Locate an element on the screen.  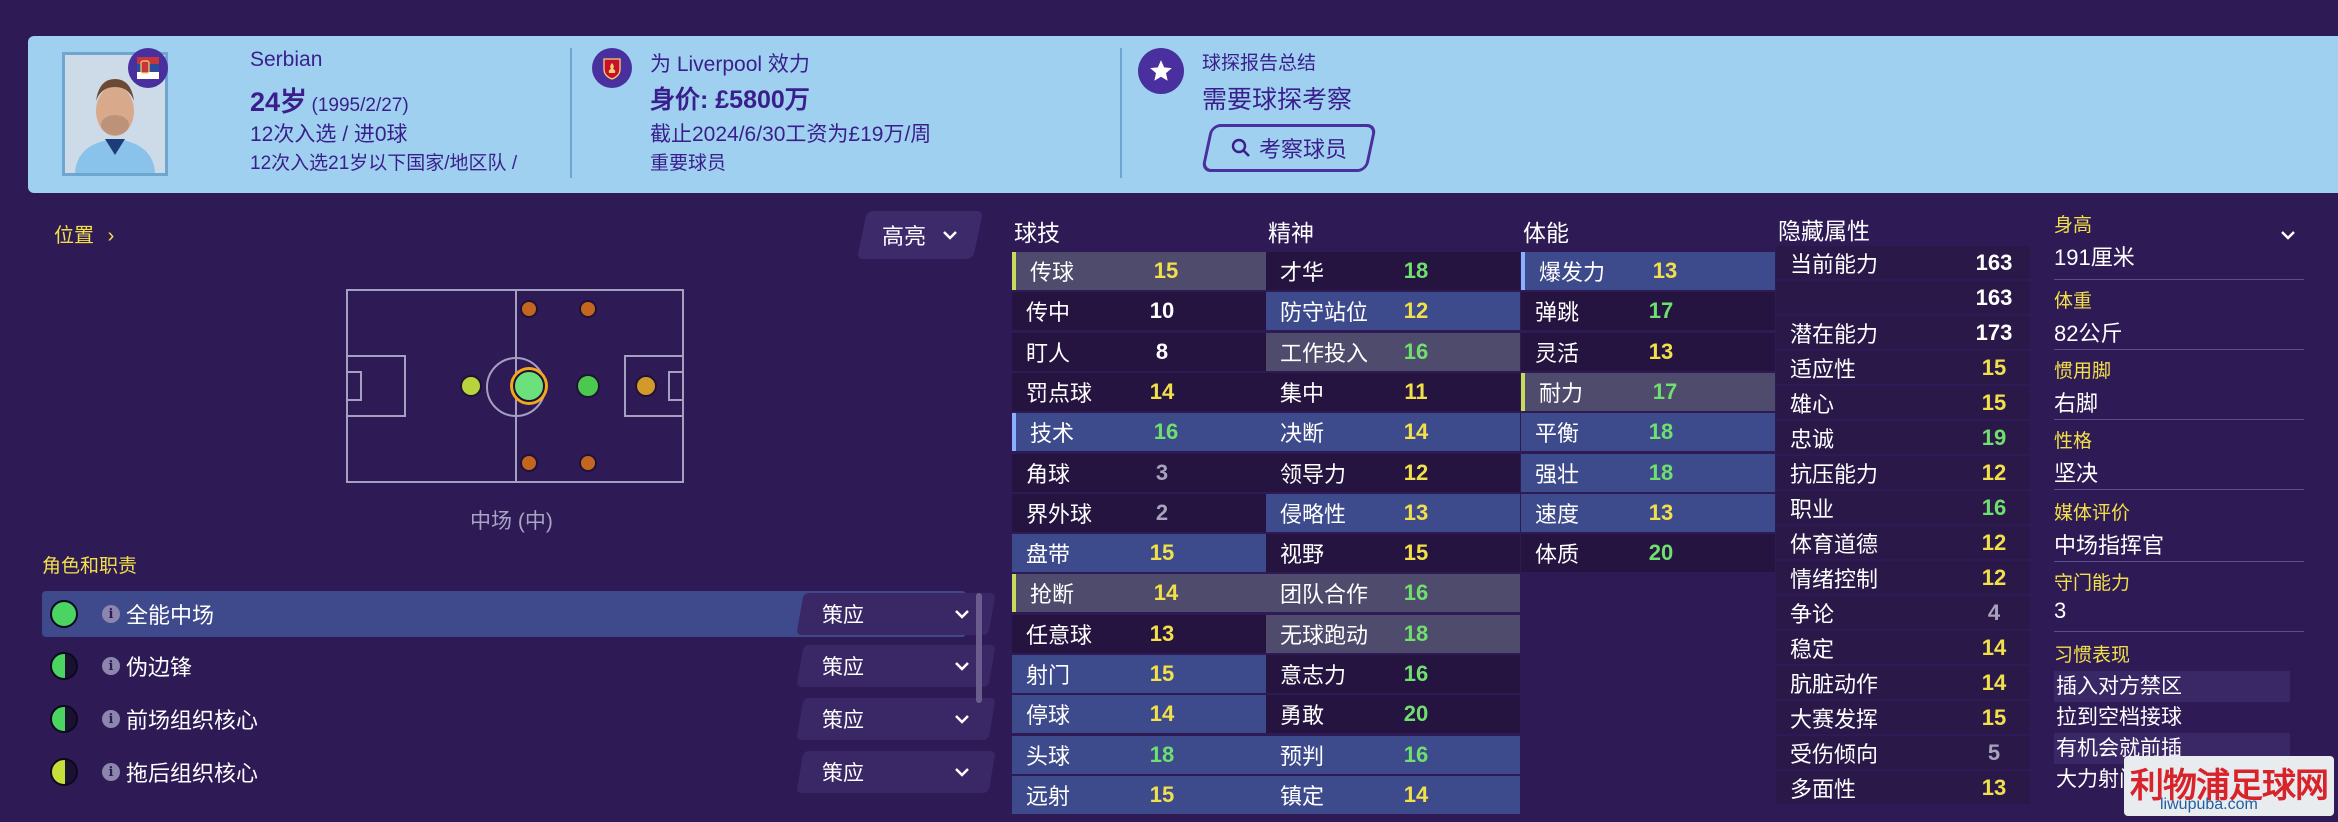
mental-attribute-row: 预判 16 is located at coordinates (1393, 754).